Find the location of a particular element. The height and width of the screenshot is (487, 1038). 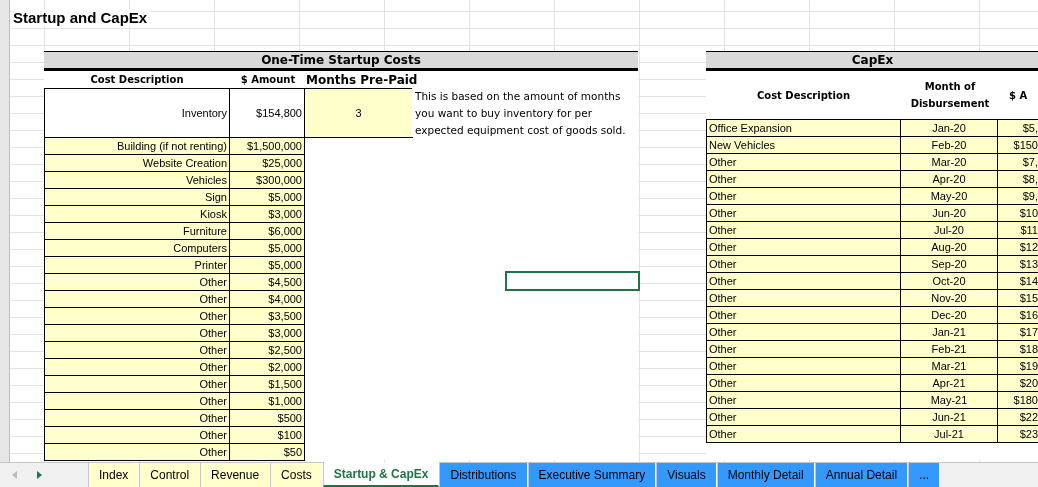

sheet-tab: Visuals is located at coordinates (686, 475).